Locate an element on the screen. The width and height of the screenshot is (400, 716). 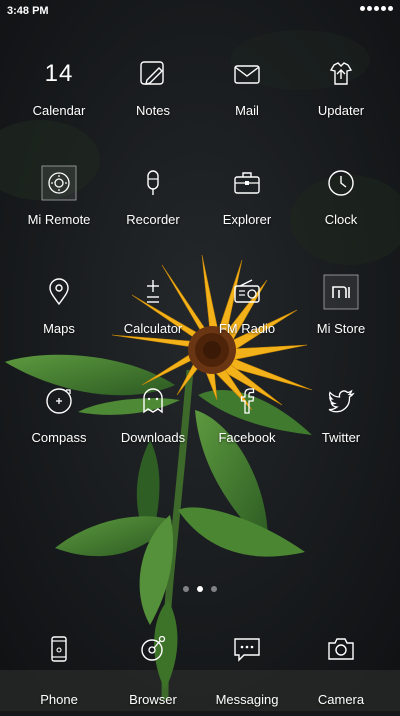
app-label: Mi Store is located at coordinates (341, 328).